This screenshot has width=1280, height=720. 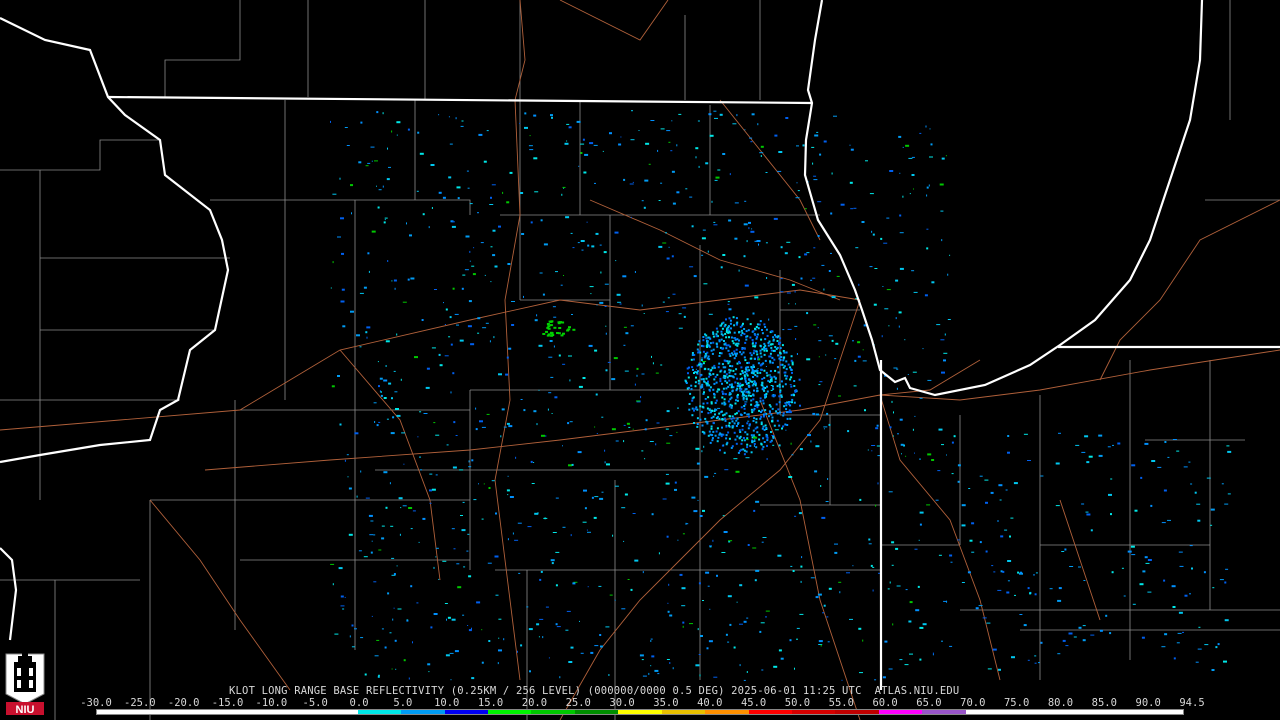 What do you see at coordinates (447, 703) in the screenshot?
I see `scale-label: 10.0` at bounding box center [447, 703].